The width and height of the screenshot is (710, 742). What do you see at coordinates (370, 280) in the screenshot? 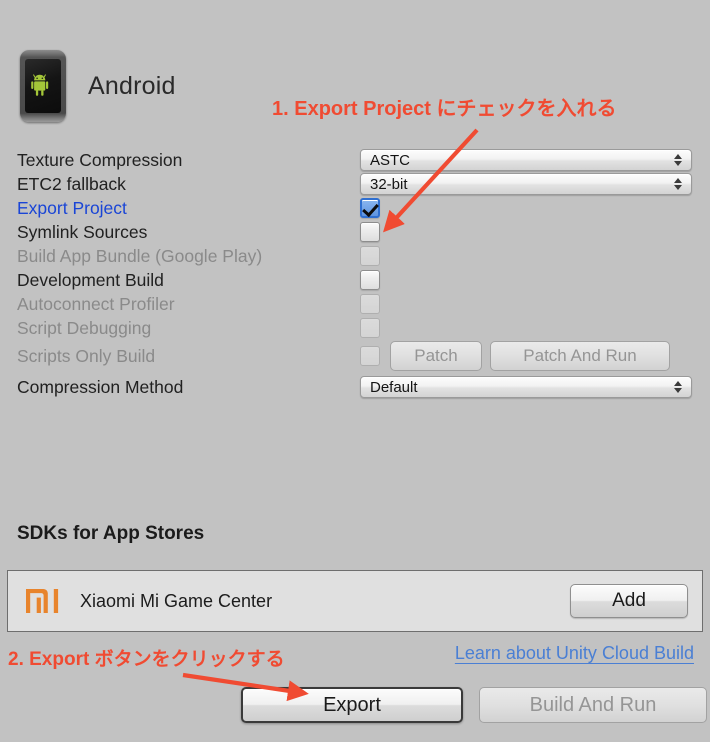
I see `checkbox-development-build` at bounding box center [370, 280].